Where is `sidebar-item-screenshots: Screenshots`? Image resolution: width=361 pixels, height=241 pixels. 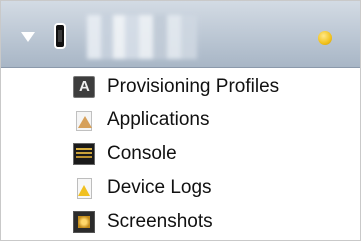
sidebar-item-screenshots: Screenshots is located at coordinates (208, 222).